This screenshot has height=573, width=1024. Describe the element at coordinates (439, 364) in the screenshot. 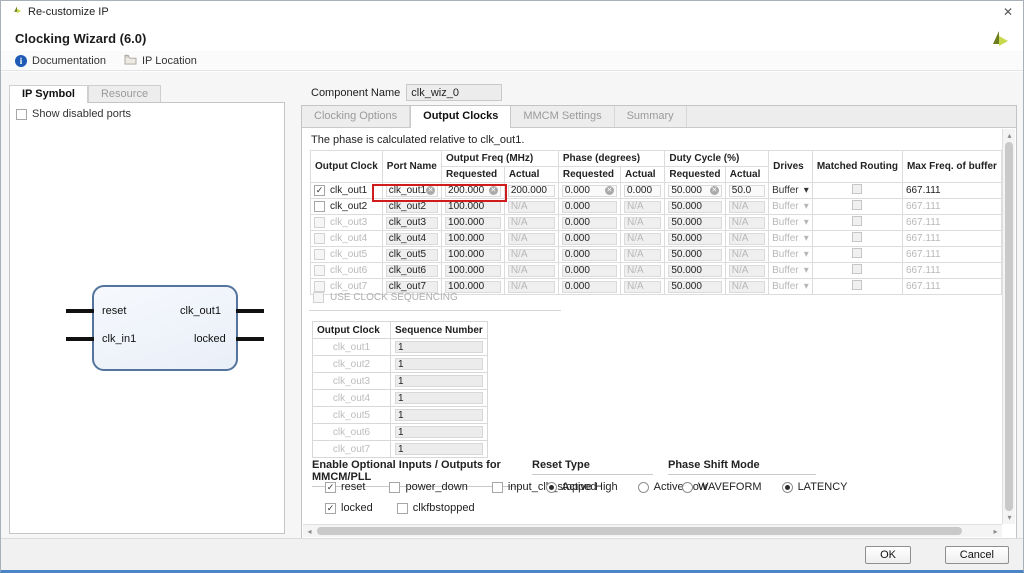

I see `clk_out2-sequence-field: 1` at that location.